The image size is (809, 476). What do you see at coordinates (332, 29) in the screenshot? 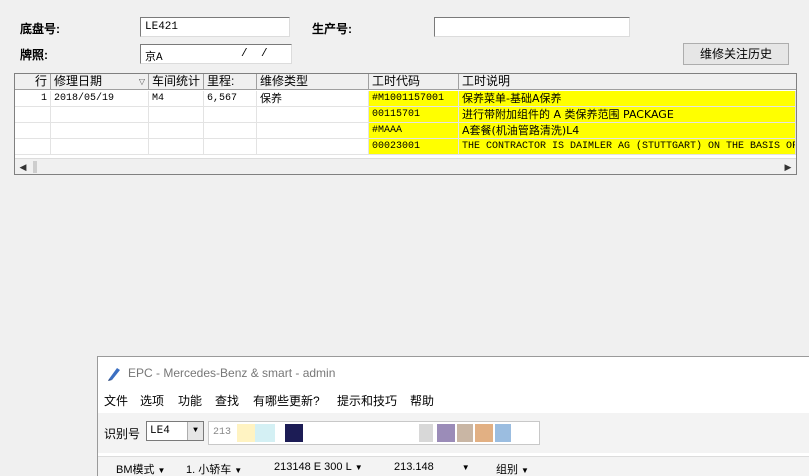
I see `production-label: 生产号:` at bounding box center [332, 29].